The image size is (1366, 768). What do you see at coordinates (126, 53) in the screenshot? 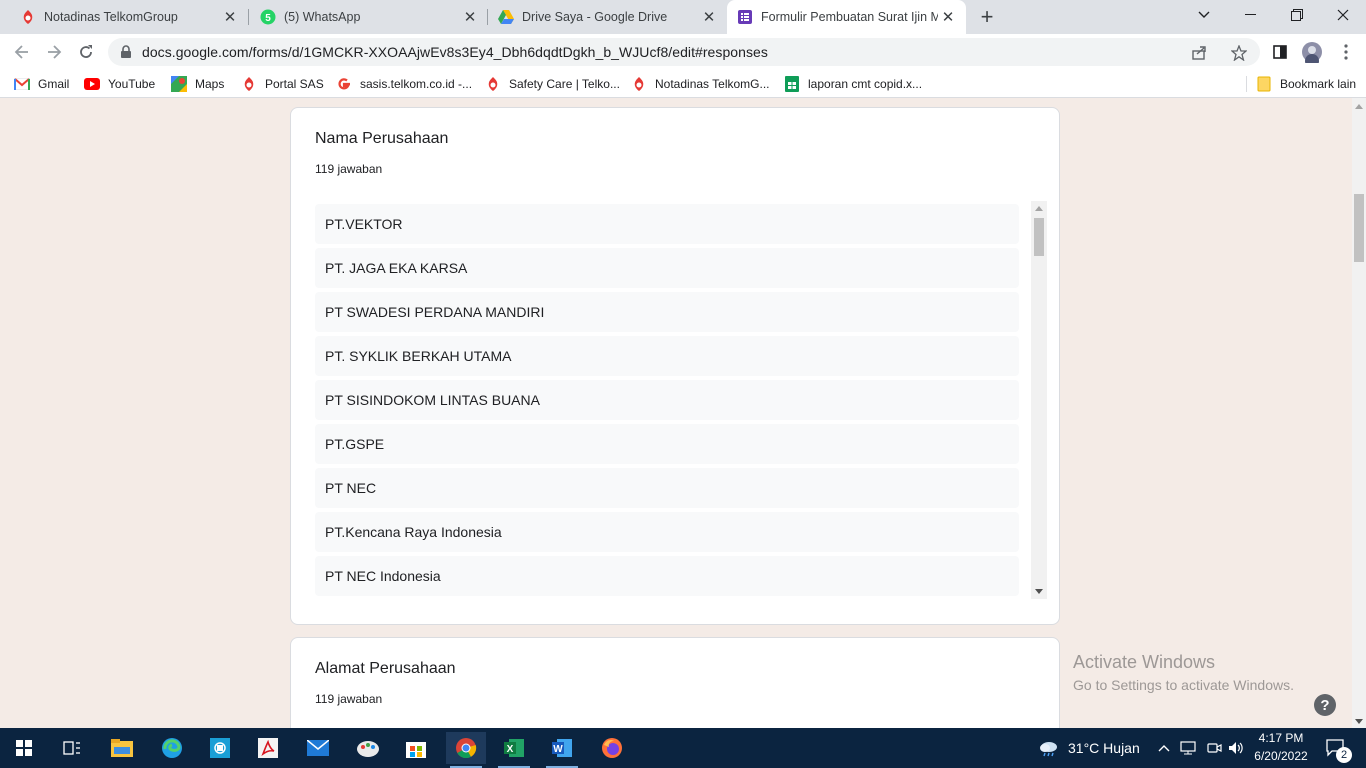
I see `lock-icon` at bounding box center [126, 53].